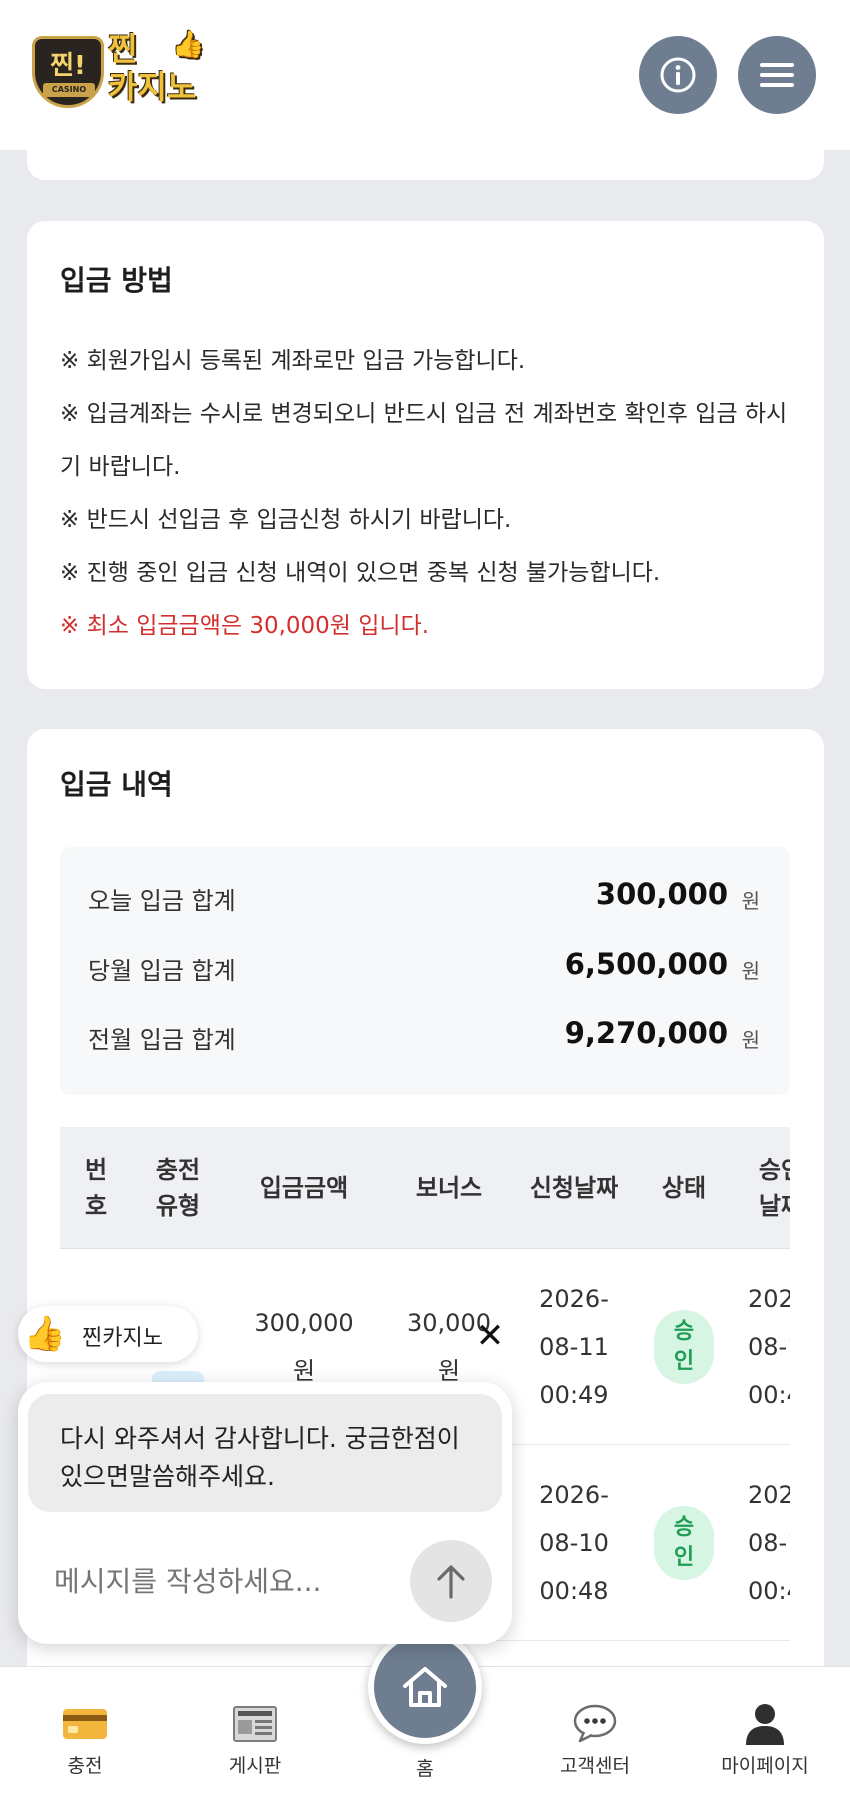  I want to click on logo-wordmark: 찐 카지노 👍, so click(156, 68).